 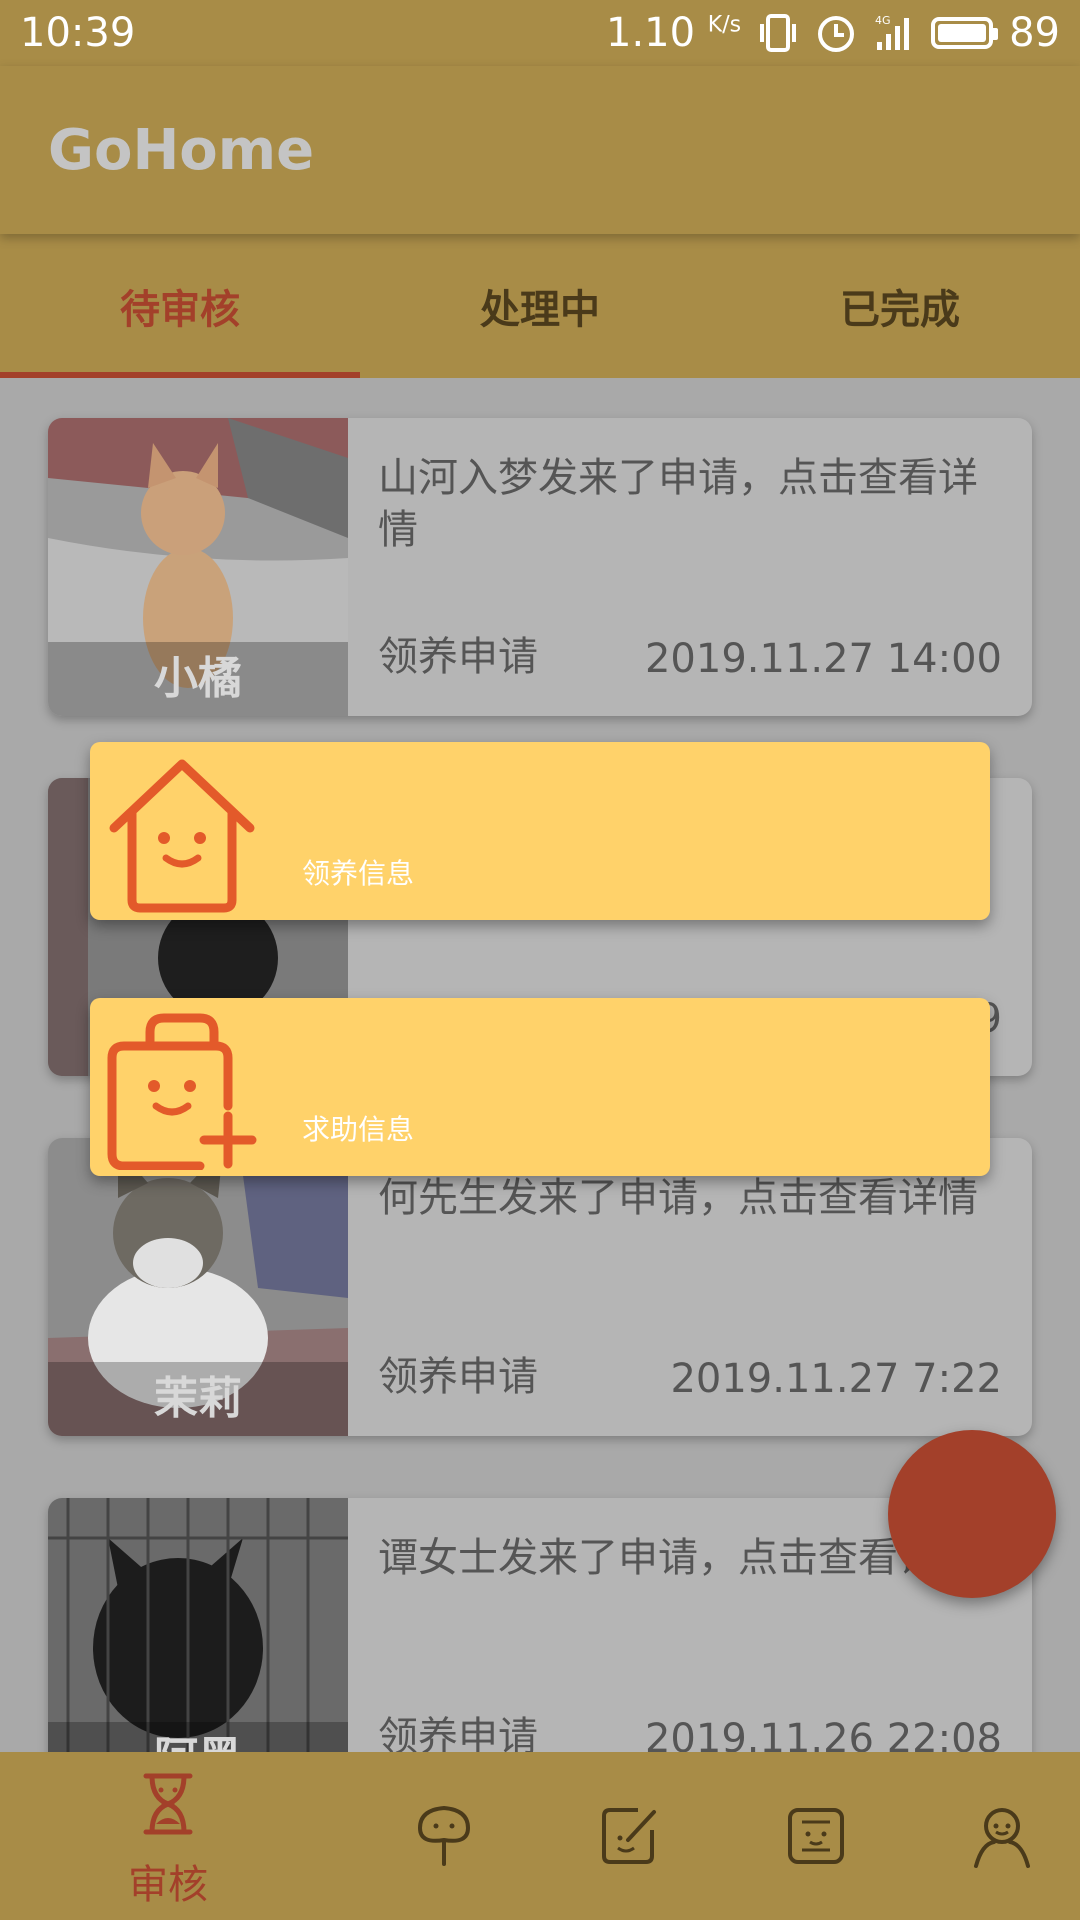 I want to click on nav-item-leaf, so click(x=444, y=1836).